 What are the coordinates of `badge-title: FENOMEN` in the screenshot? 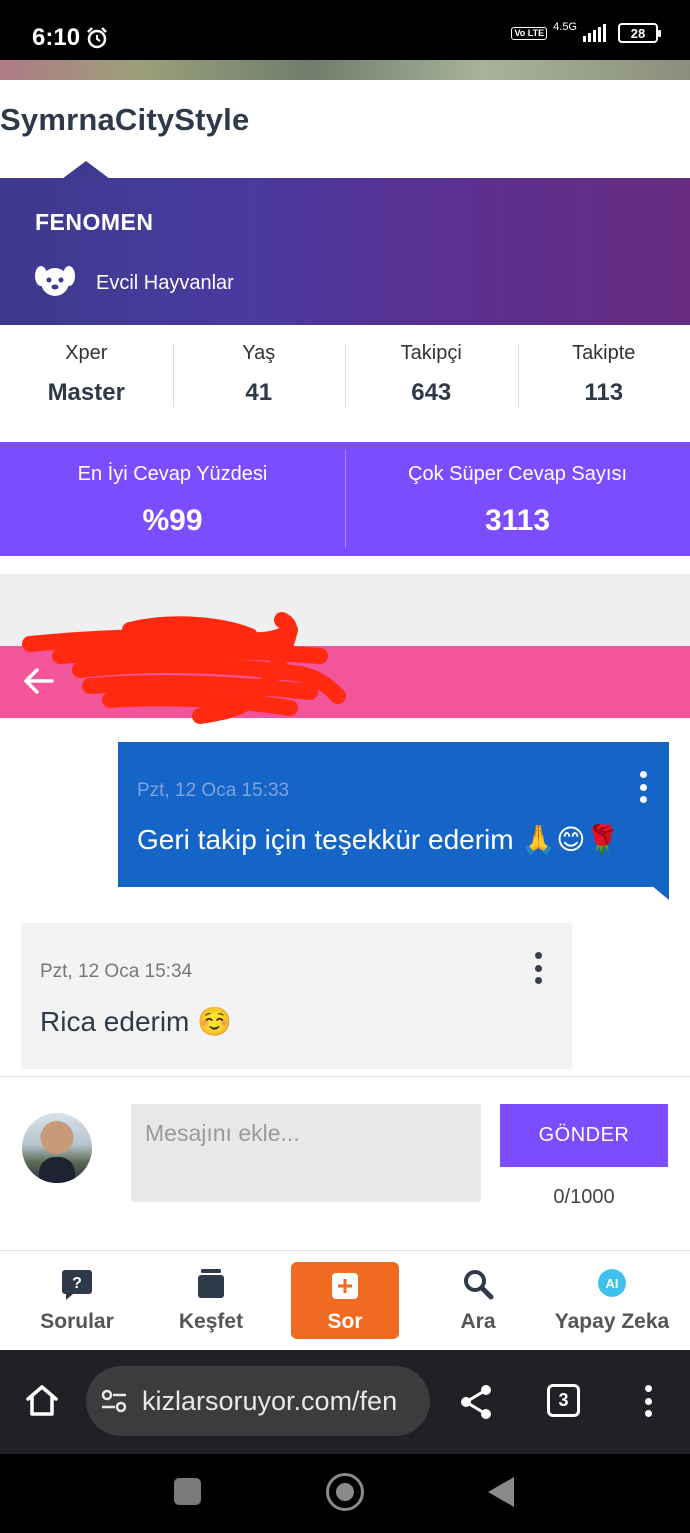 It's located at (94, 222).